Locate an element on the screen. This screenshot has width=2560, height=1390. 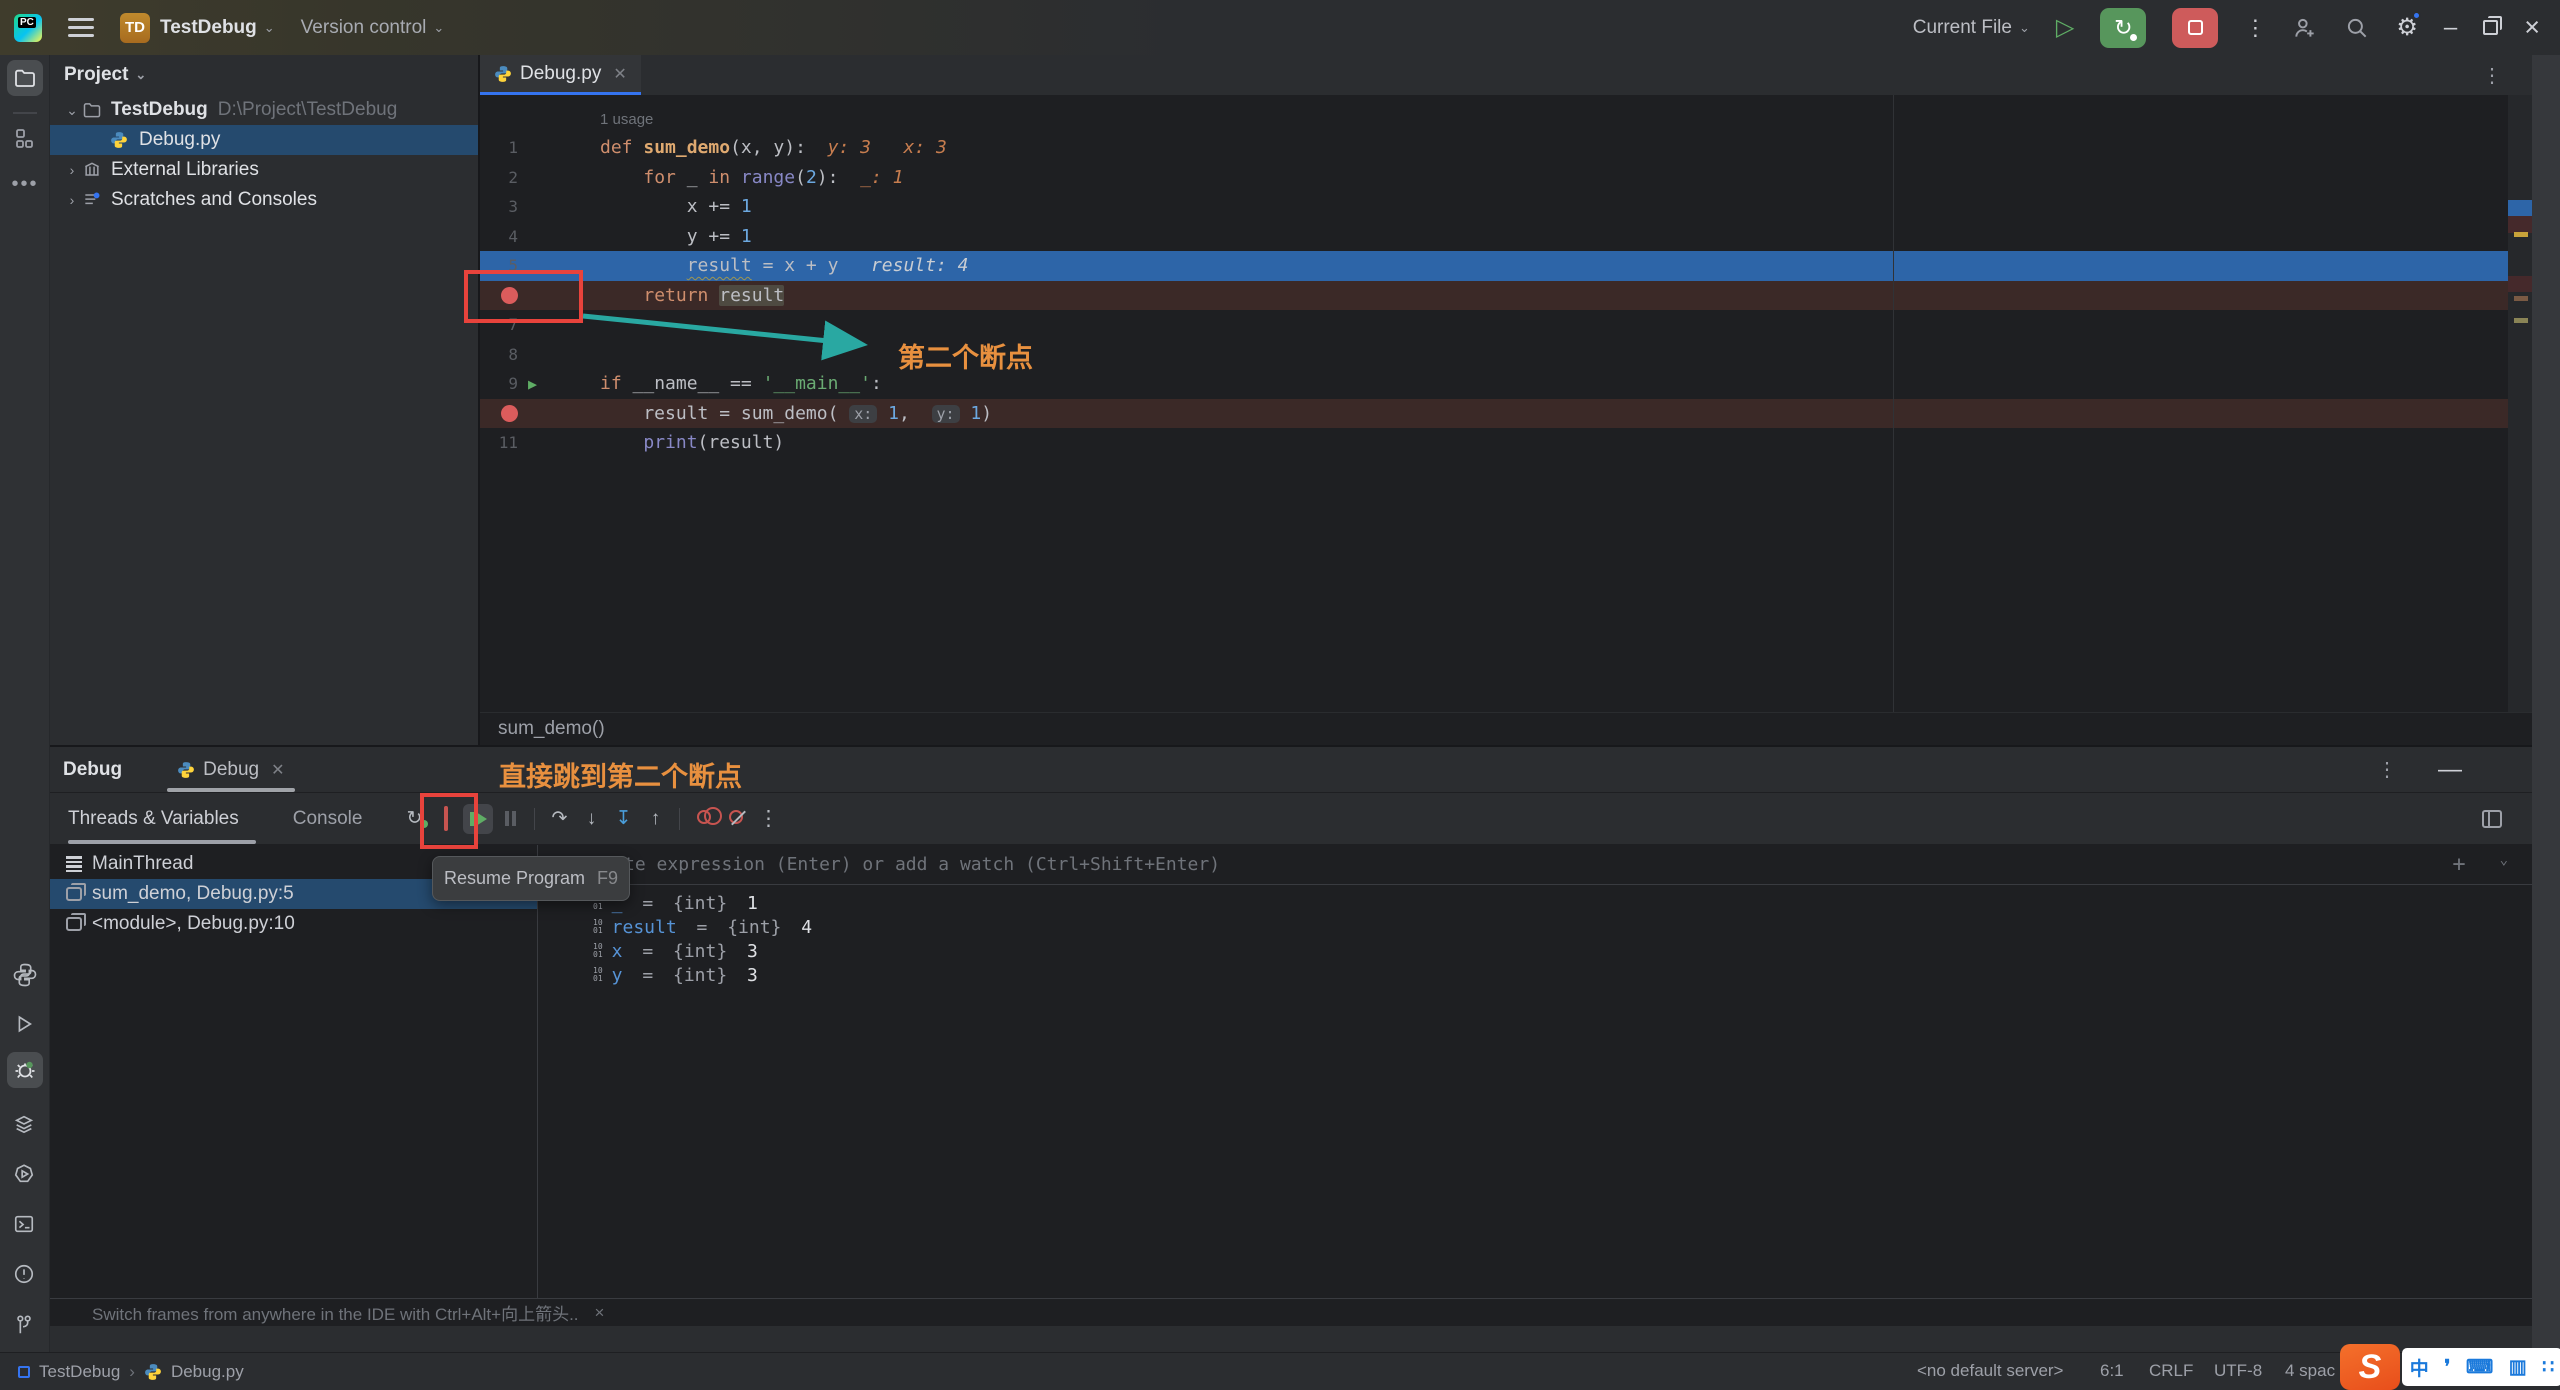
terminal-tool-icon is located at coordinates (25, 1224).